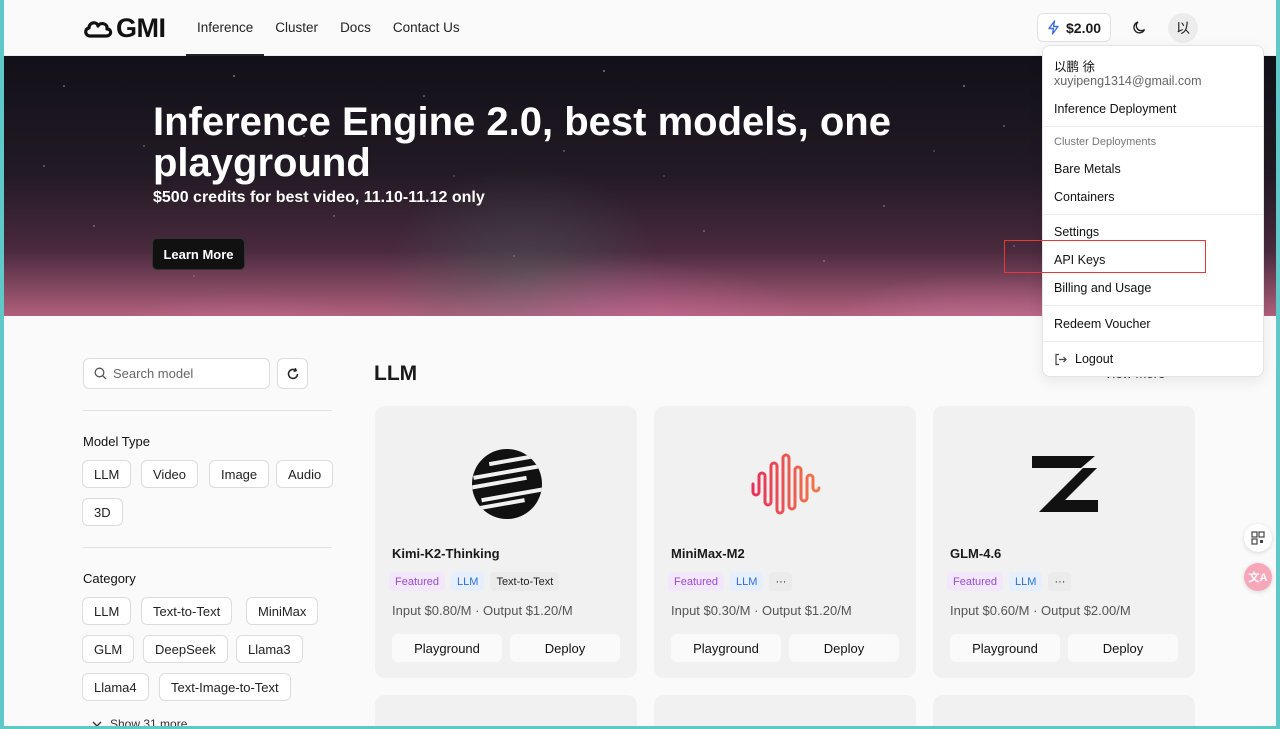 This screenshot has width=1280, height=729. I want to click on moon-icon, so click(1138, 26).